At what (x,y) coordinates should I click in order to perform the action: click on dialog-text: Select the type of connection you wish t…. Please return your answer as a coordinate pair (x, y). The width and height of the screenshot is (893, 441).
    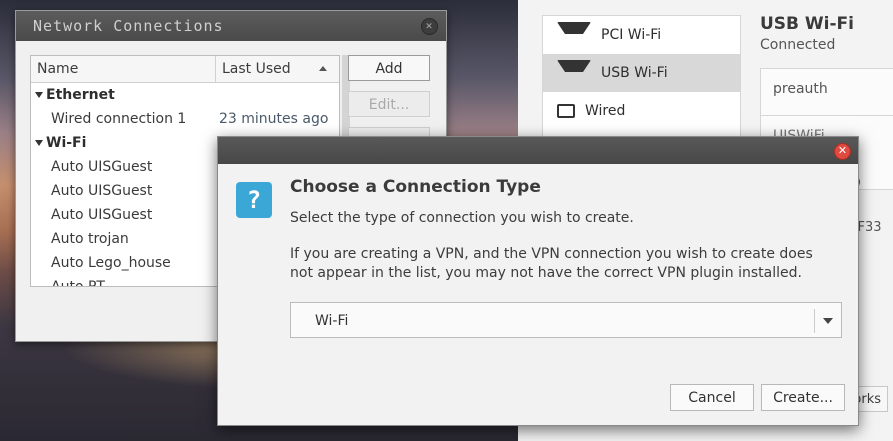
    Looking at the image, I should click on (462, 218).